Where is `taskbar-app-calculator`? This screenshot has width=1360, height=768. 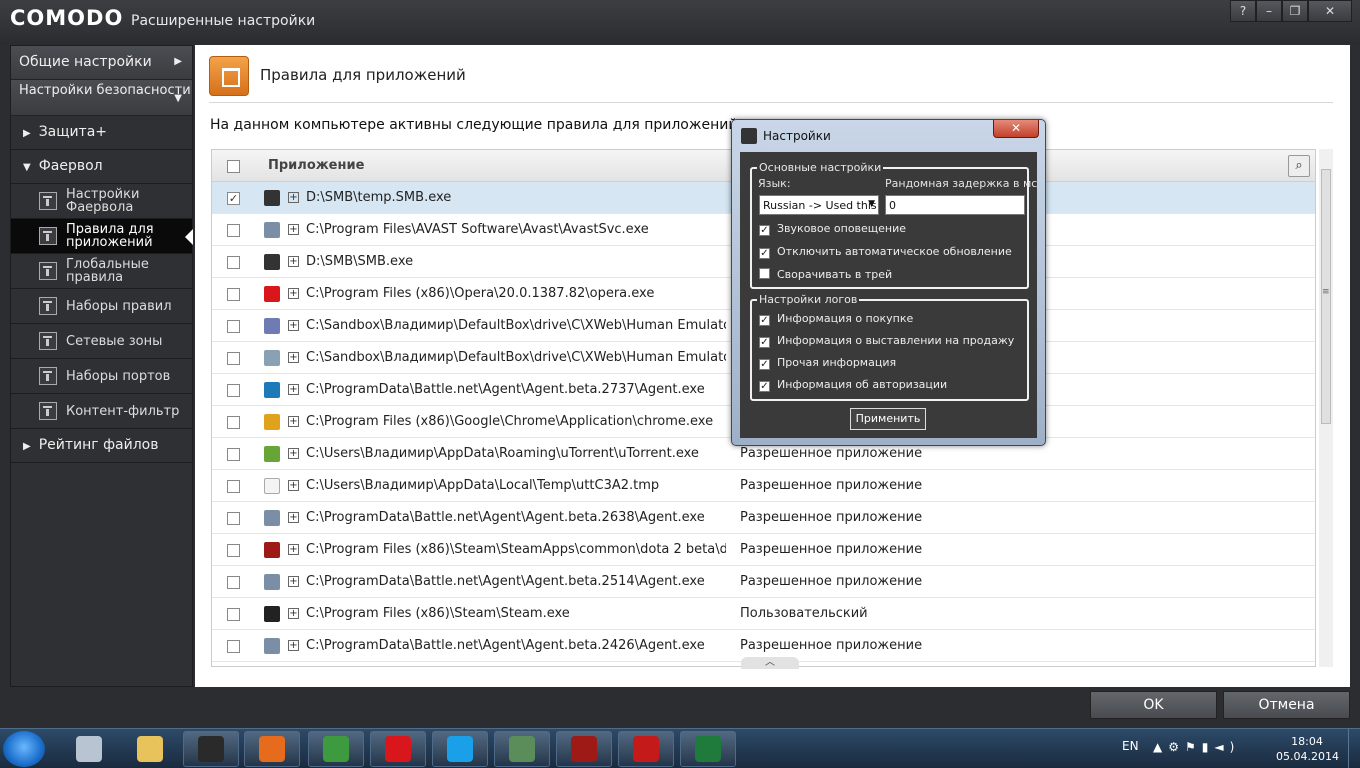 taskbar-app-calculator is located at coordinates (89, 749).